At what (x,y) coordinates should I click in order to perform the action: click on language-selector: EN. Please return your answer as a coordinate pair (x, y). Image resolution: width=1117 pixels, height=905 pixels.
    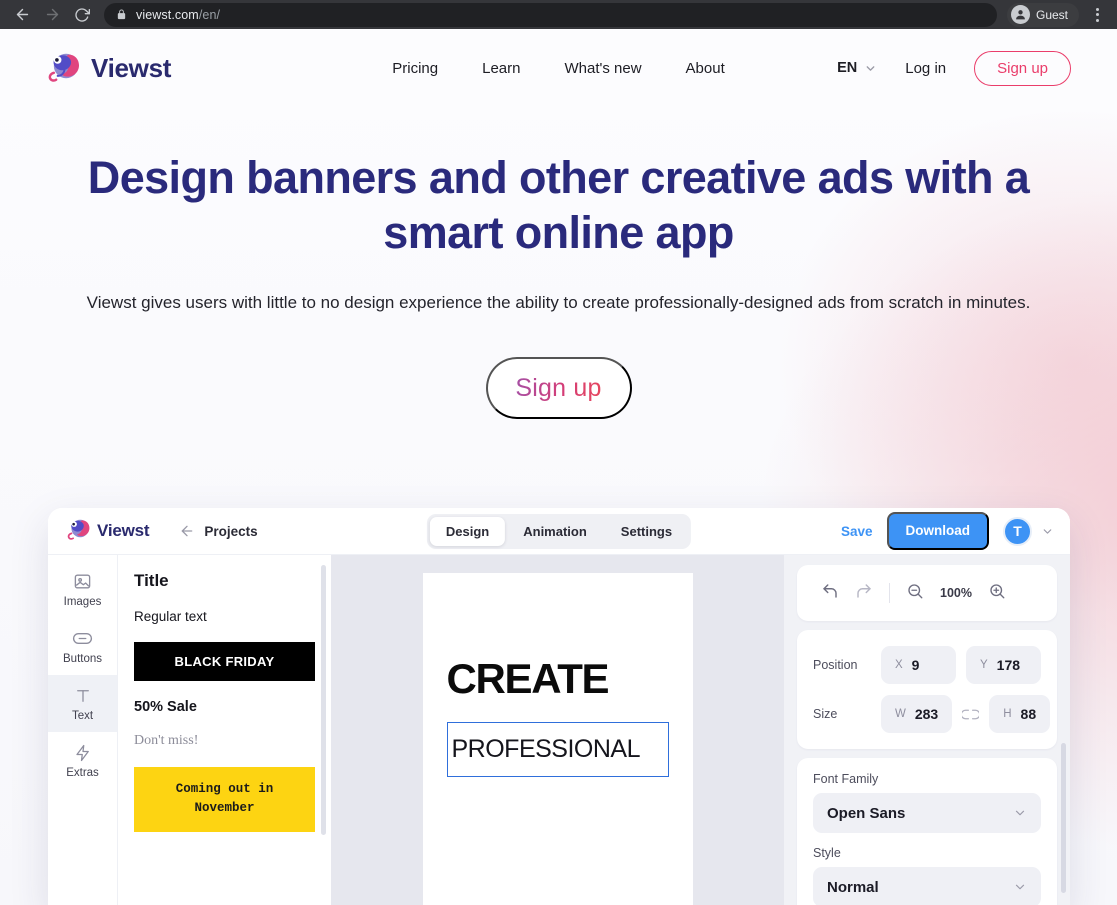
    Looking at the image, I should click on (857, 68).